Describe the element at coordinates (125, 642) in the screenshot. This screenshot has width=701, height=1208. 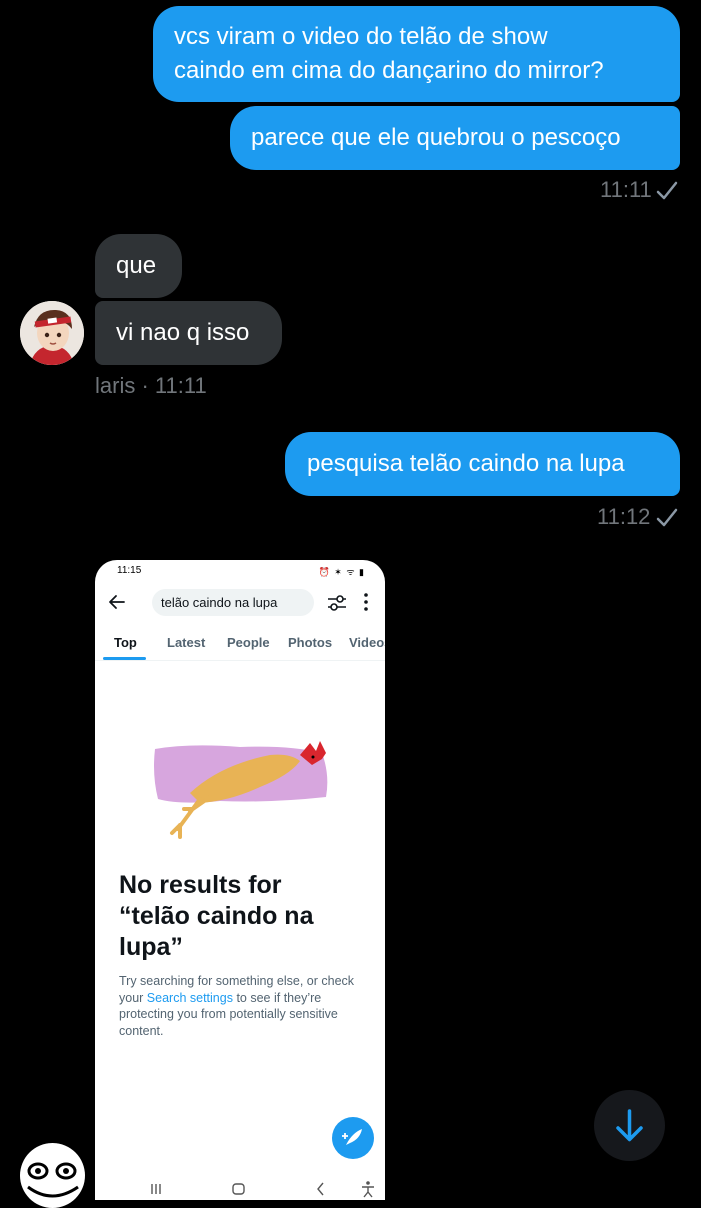
I see `tab-top: Top` at that location.